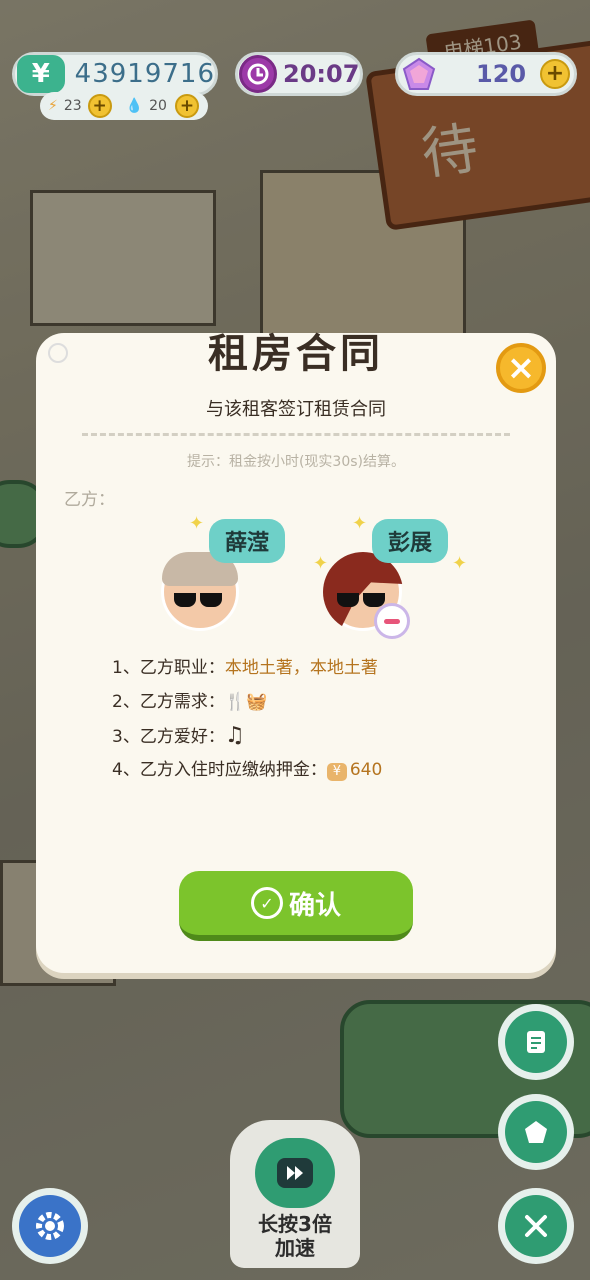  Describe the element at coordinates (366, 770) in the screenshot. I see `deposit-value: 640` at that location.